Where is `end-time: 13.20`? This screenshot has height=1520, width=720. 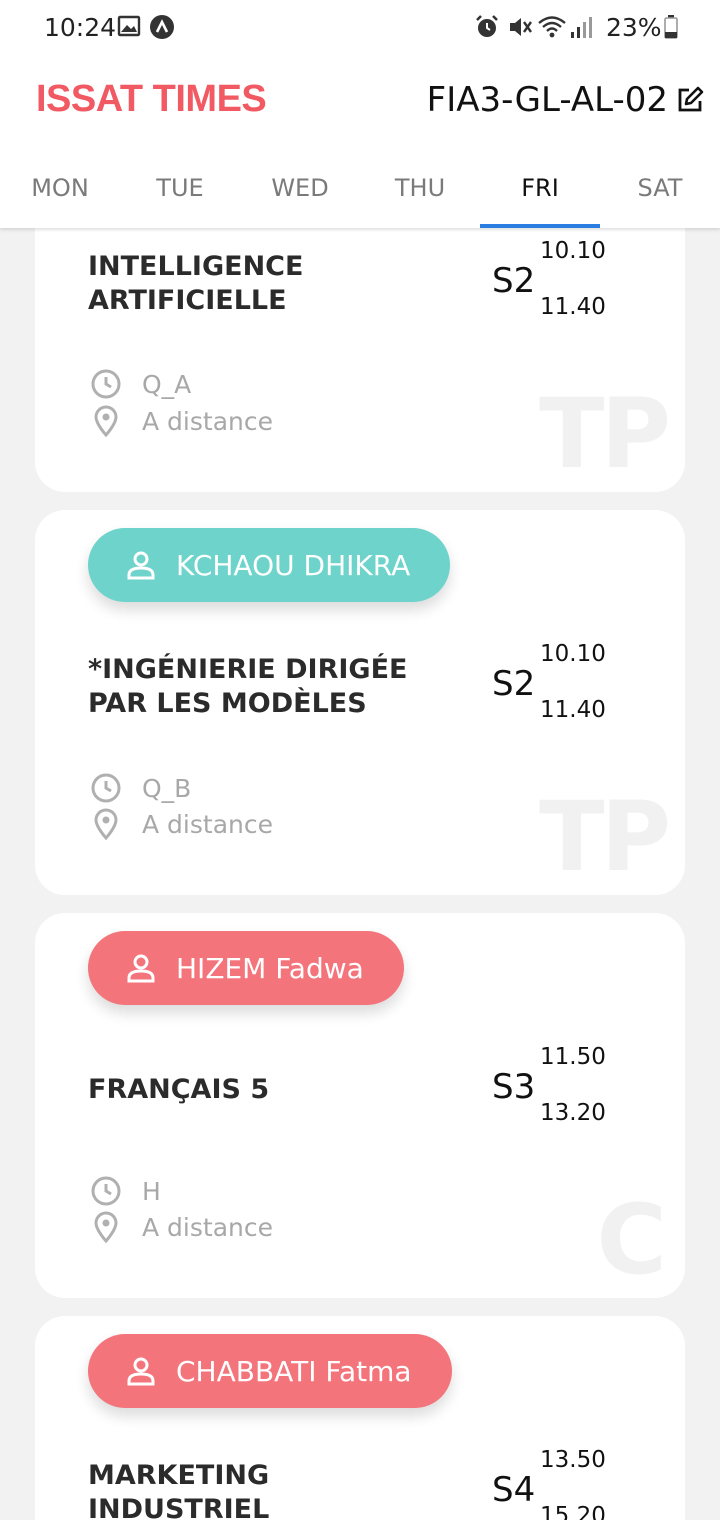
end-time: 13.20 is located at coordinates (573, 1113).